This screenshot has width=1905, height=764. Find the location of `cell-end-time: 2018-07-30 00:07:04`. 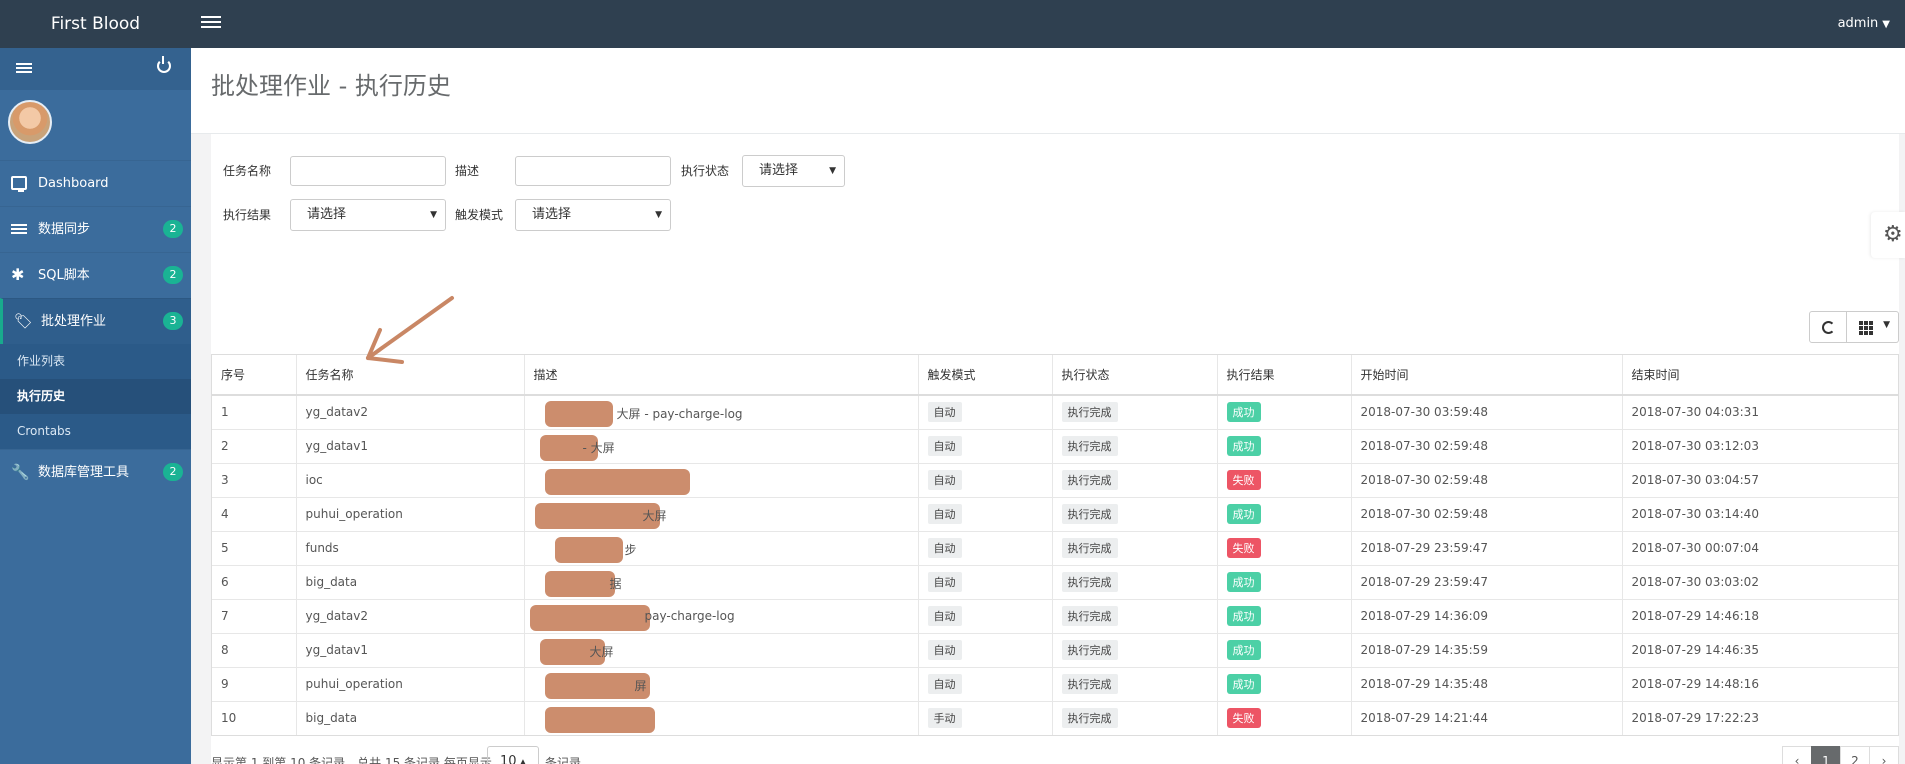

cell-end-time: 2018-07-30 00:07:04 is located at coordinates (1760, 547).